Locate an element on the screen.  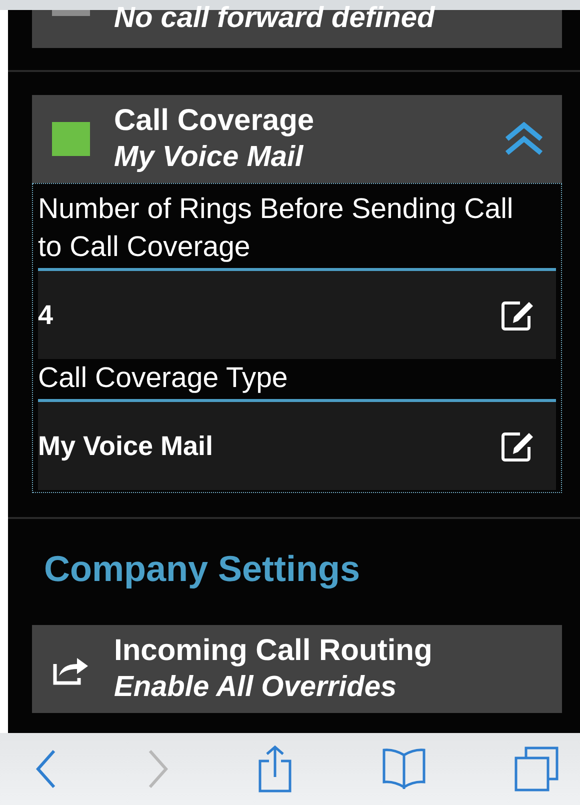
settings-card: Incoming Call Routing Enable All Overrides is located at coordinates (297, 669).